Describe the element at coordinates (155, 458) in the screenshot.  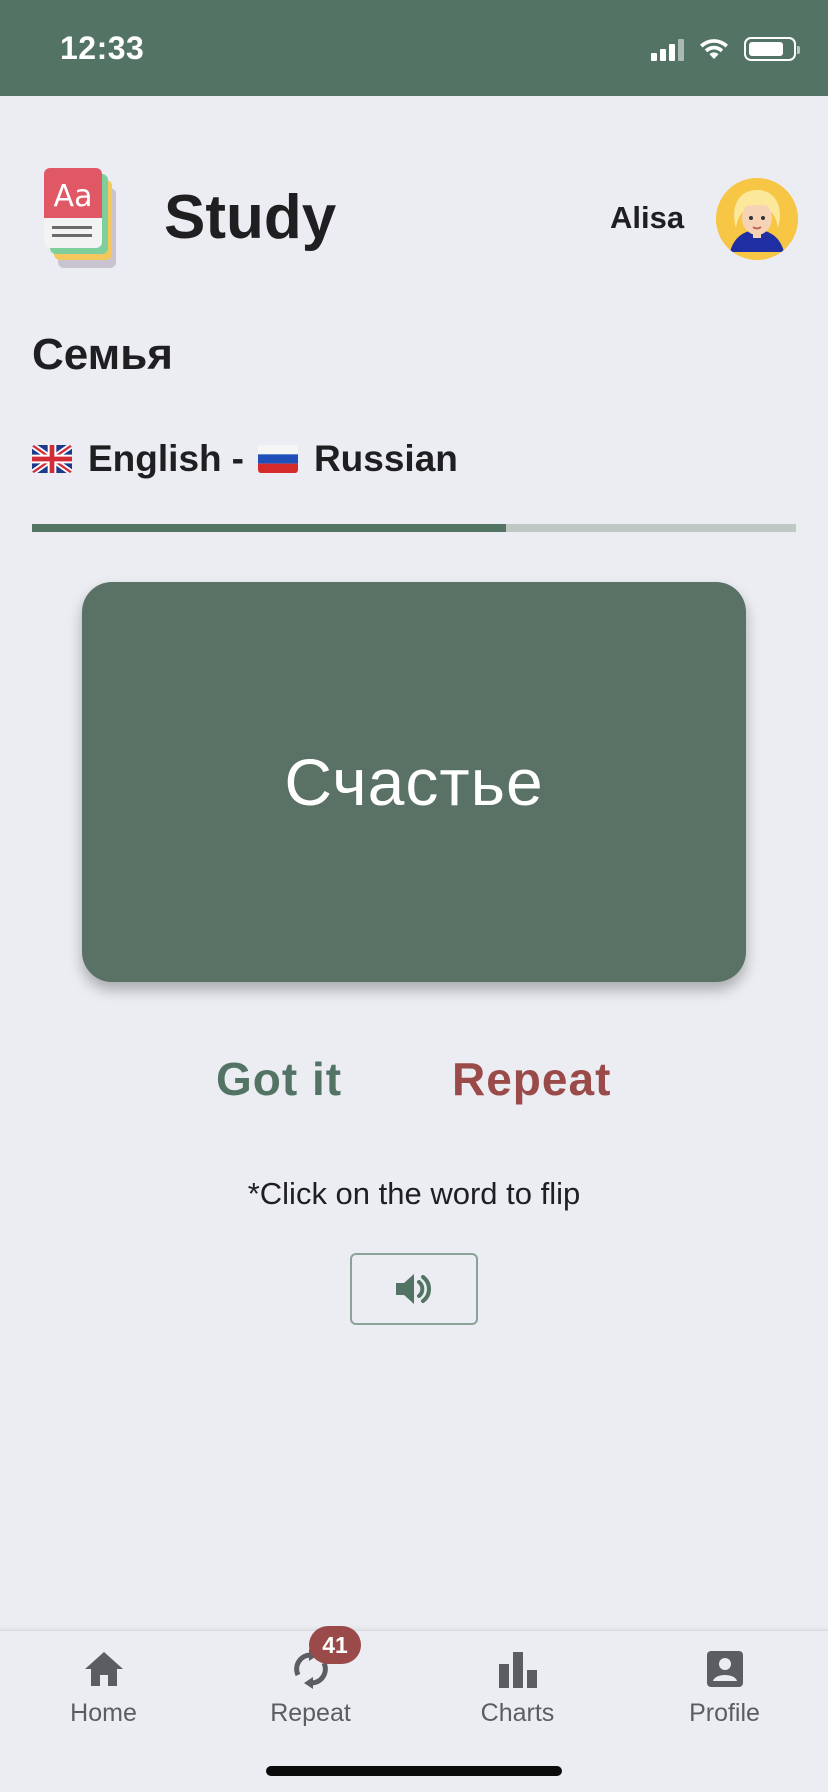
I see `source-language: English` at that location.